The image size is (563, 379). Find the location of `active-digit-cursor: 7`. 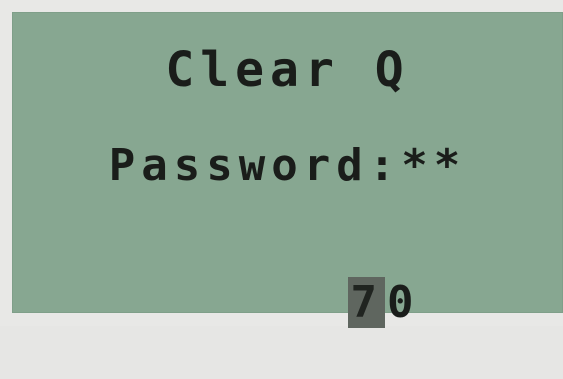

active-digit-cursor: 7 is located at coordinates (366, 302).